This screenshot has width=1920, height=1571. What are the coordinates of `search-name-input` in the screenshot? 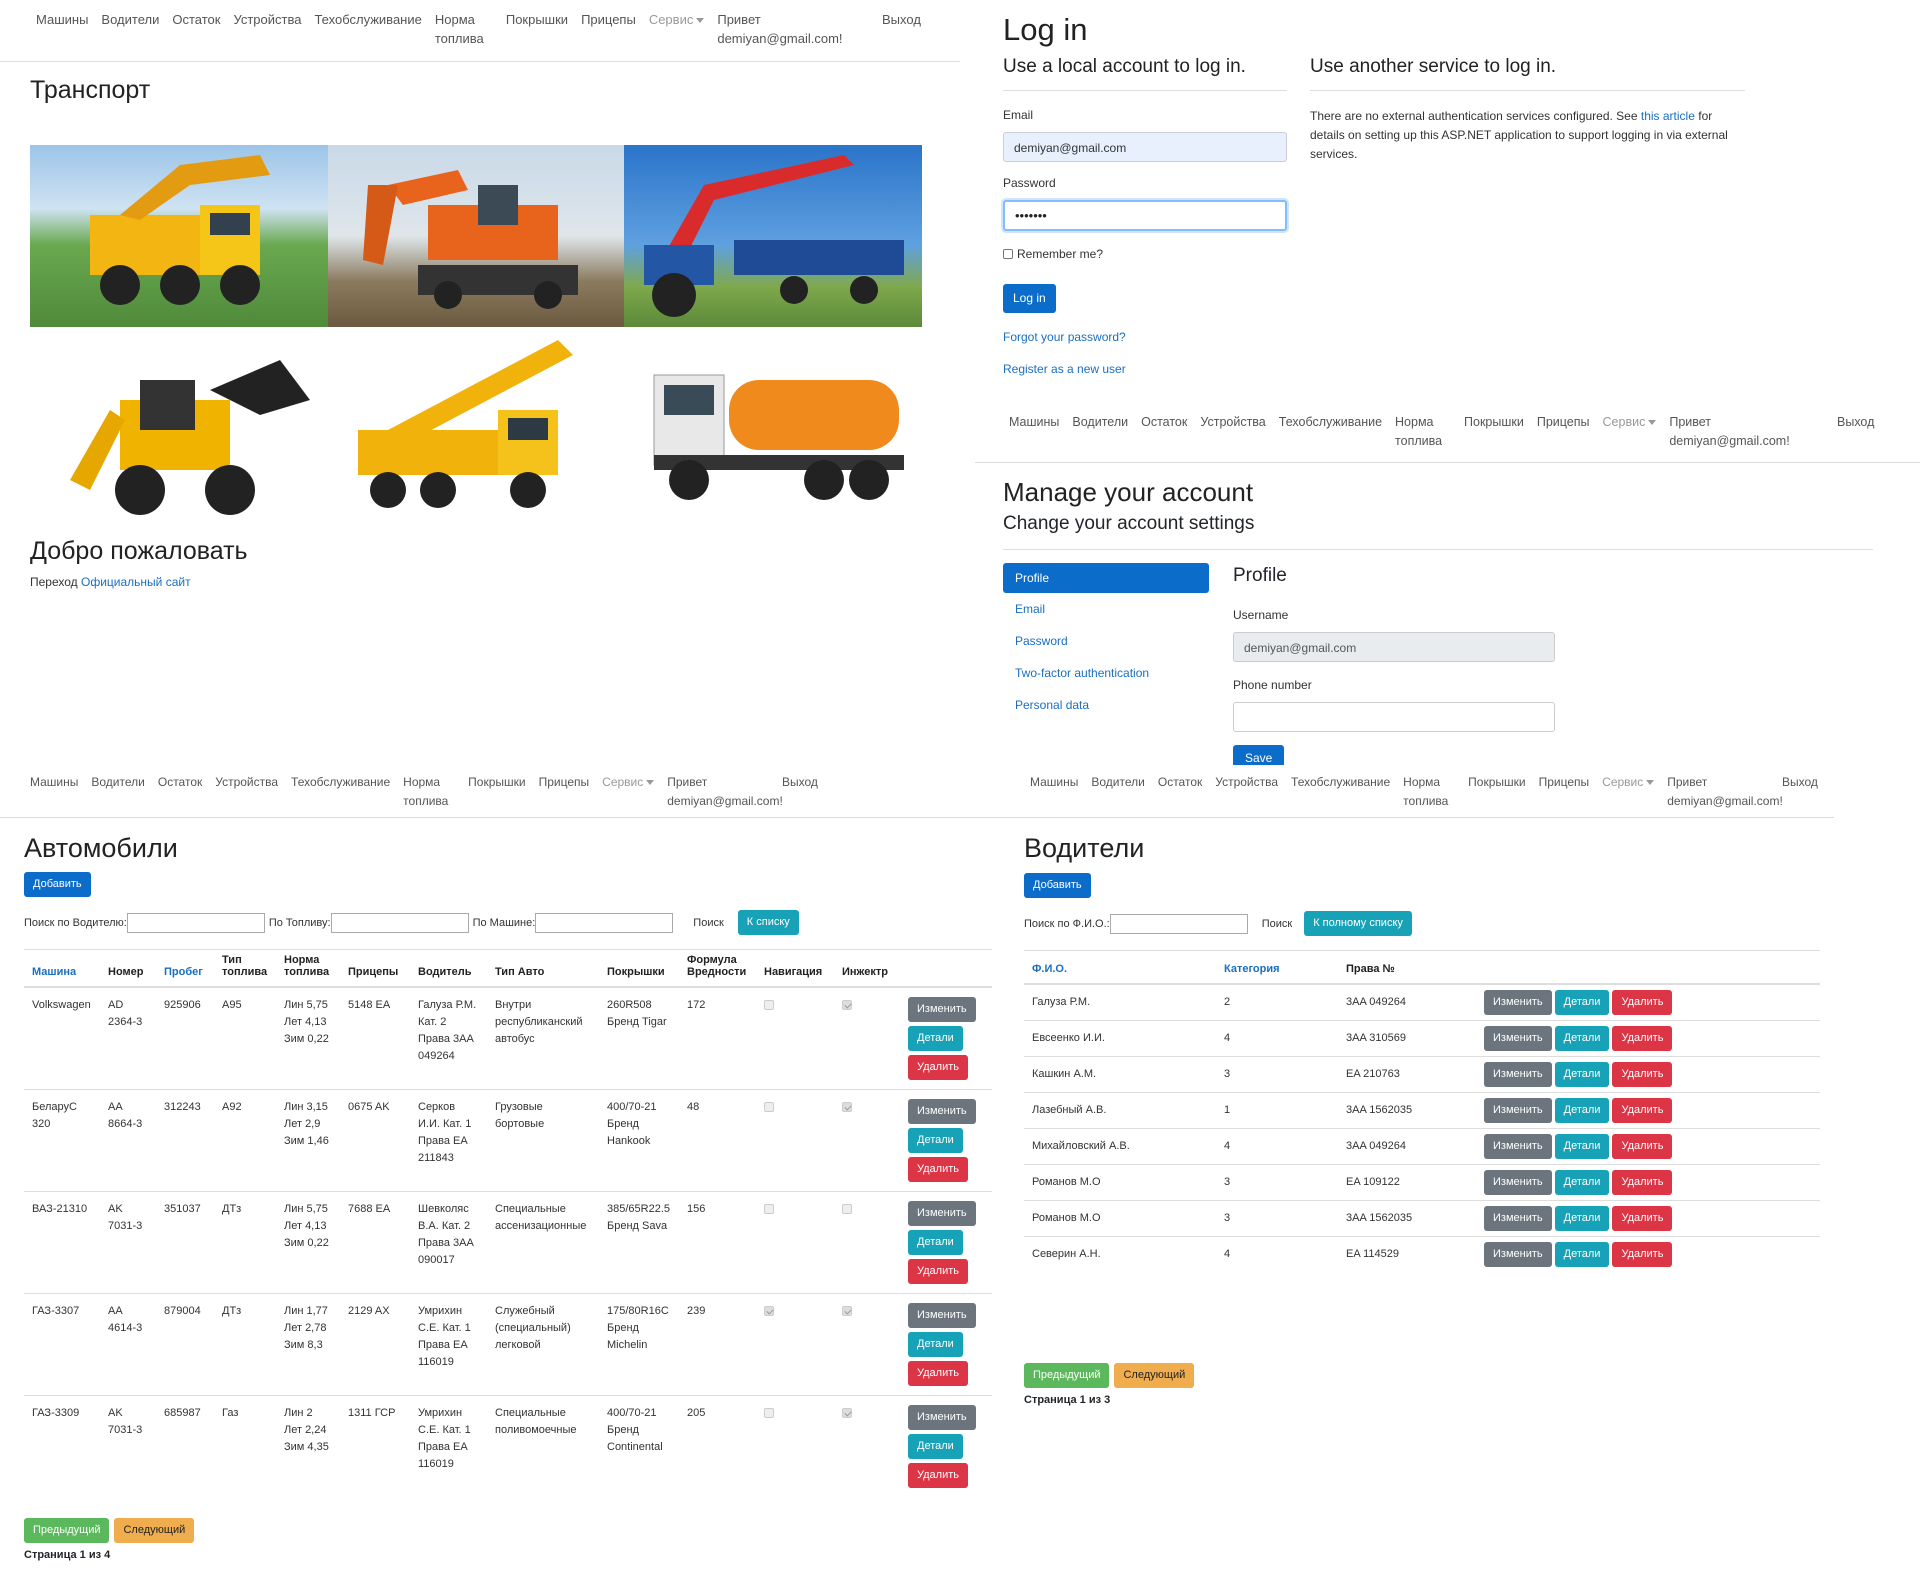 It's located at (1178, 923).